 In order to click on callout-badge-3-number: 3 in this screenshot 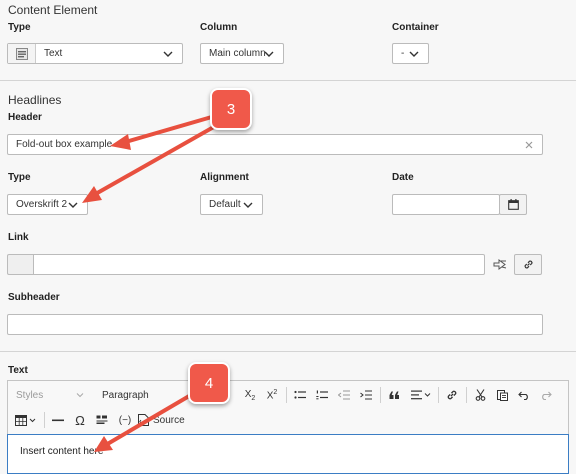, I will do `click(231, 109)`.